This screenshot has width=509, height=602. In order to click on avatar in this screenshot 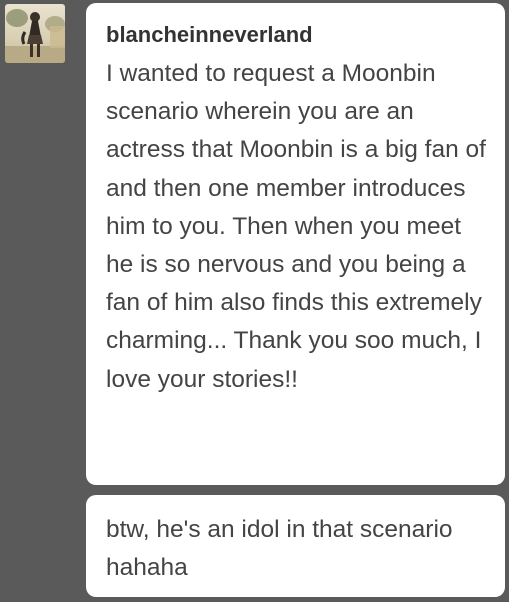, I will do `click(35, 33)`.